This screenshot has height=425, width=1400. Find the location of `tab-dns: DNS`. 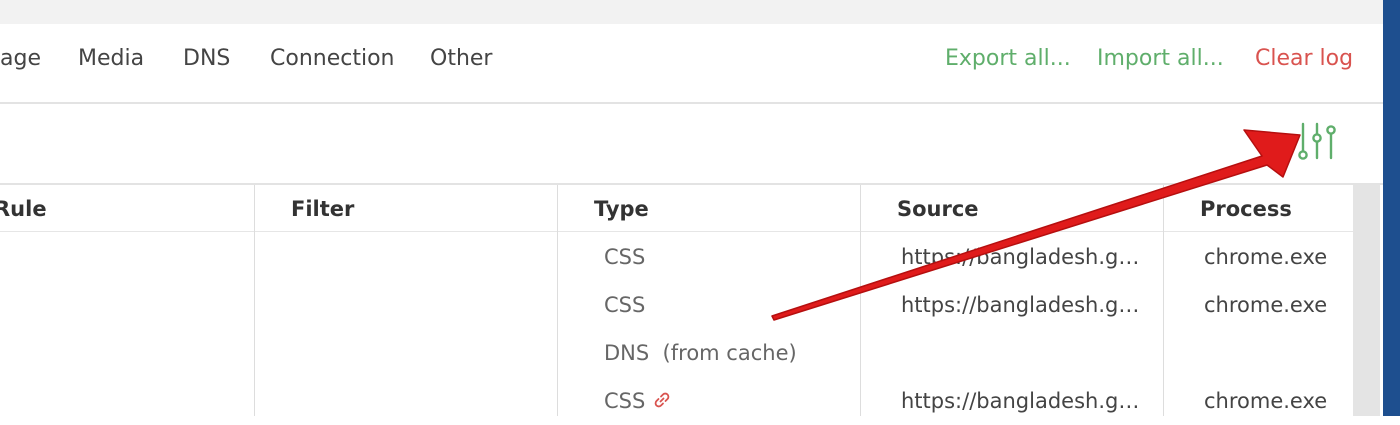

tab-dns: DNS is located at coordinates (206, 59).